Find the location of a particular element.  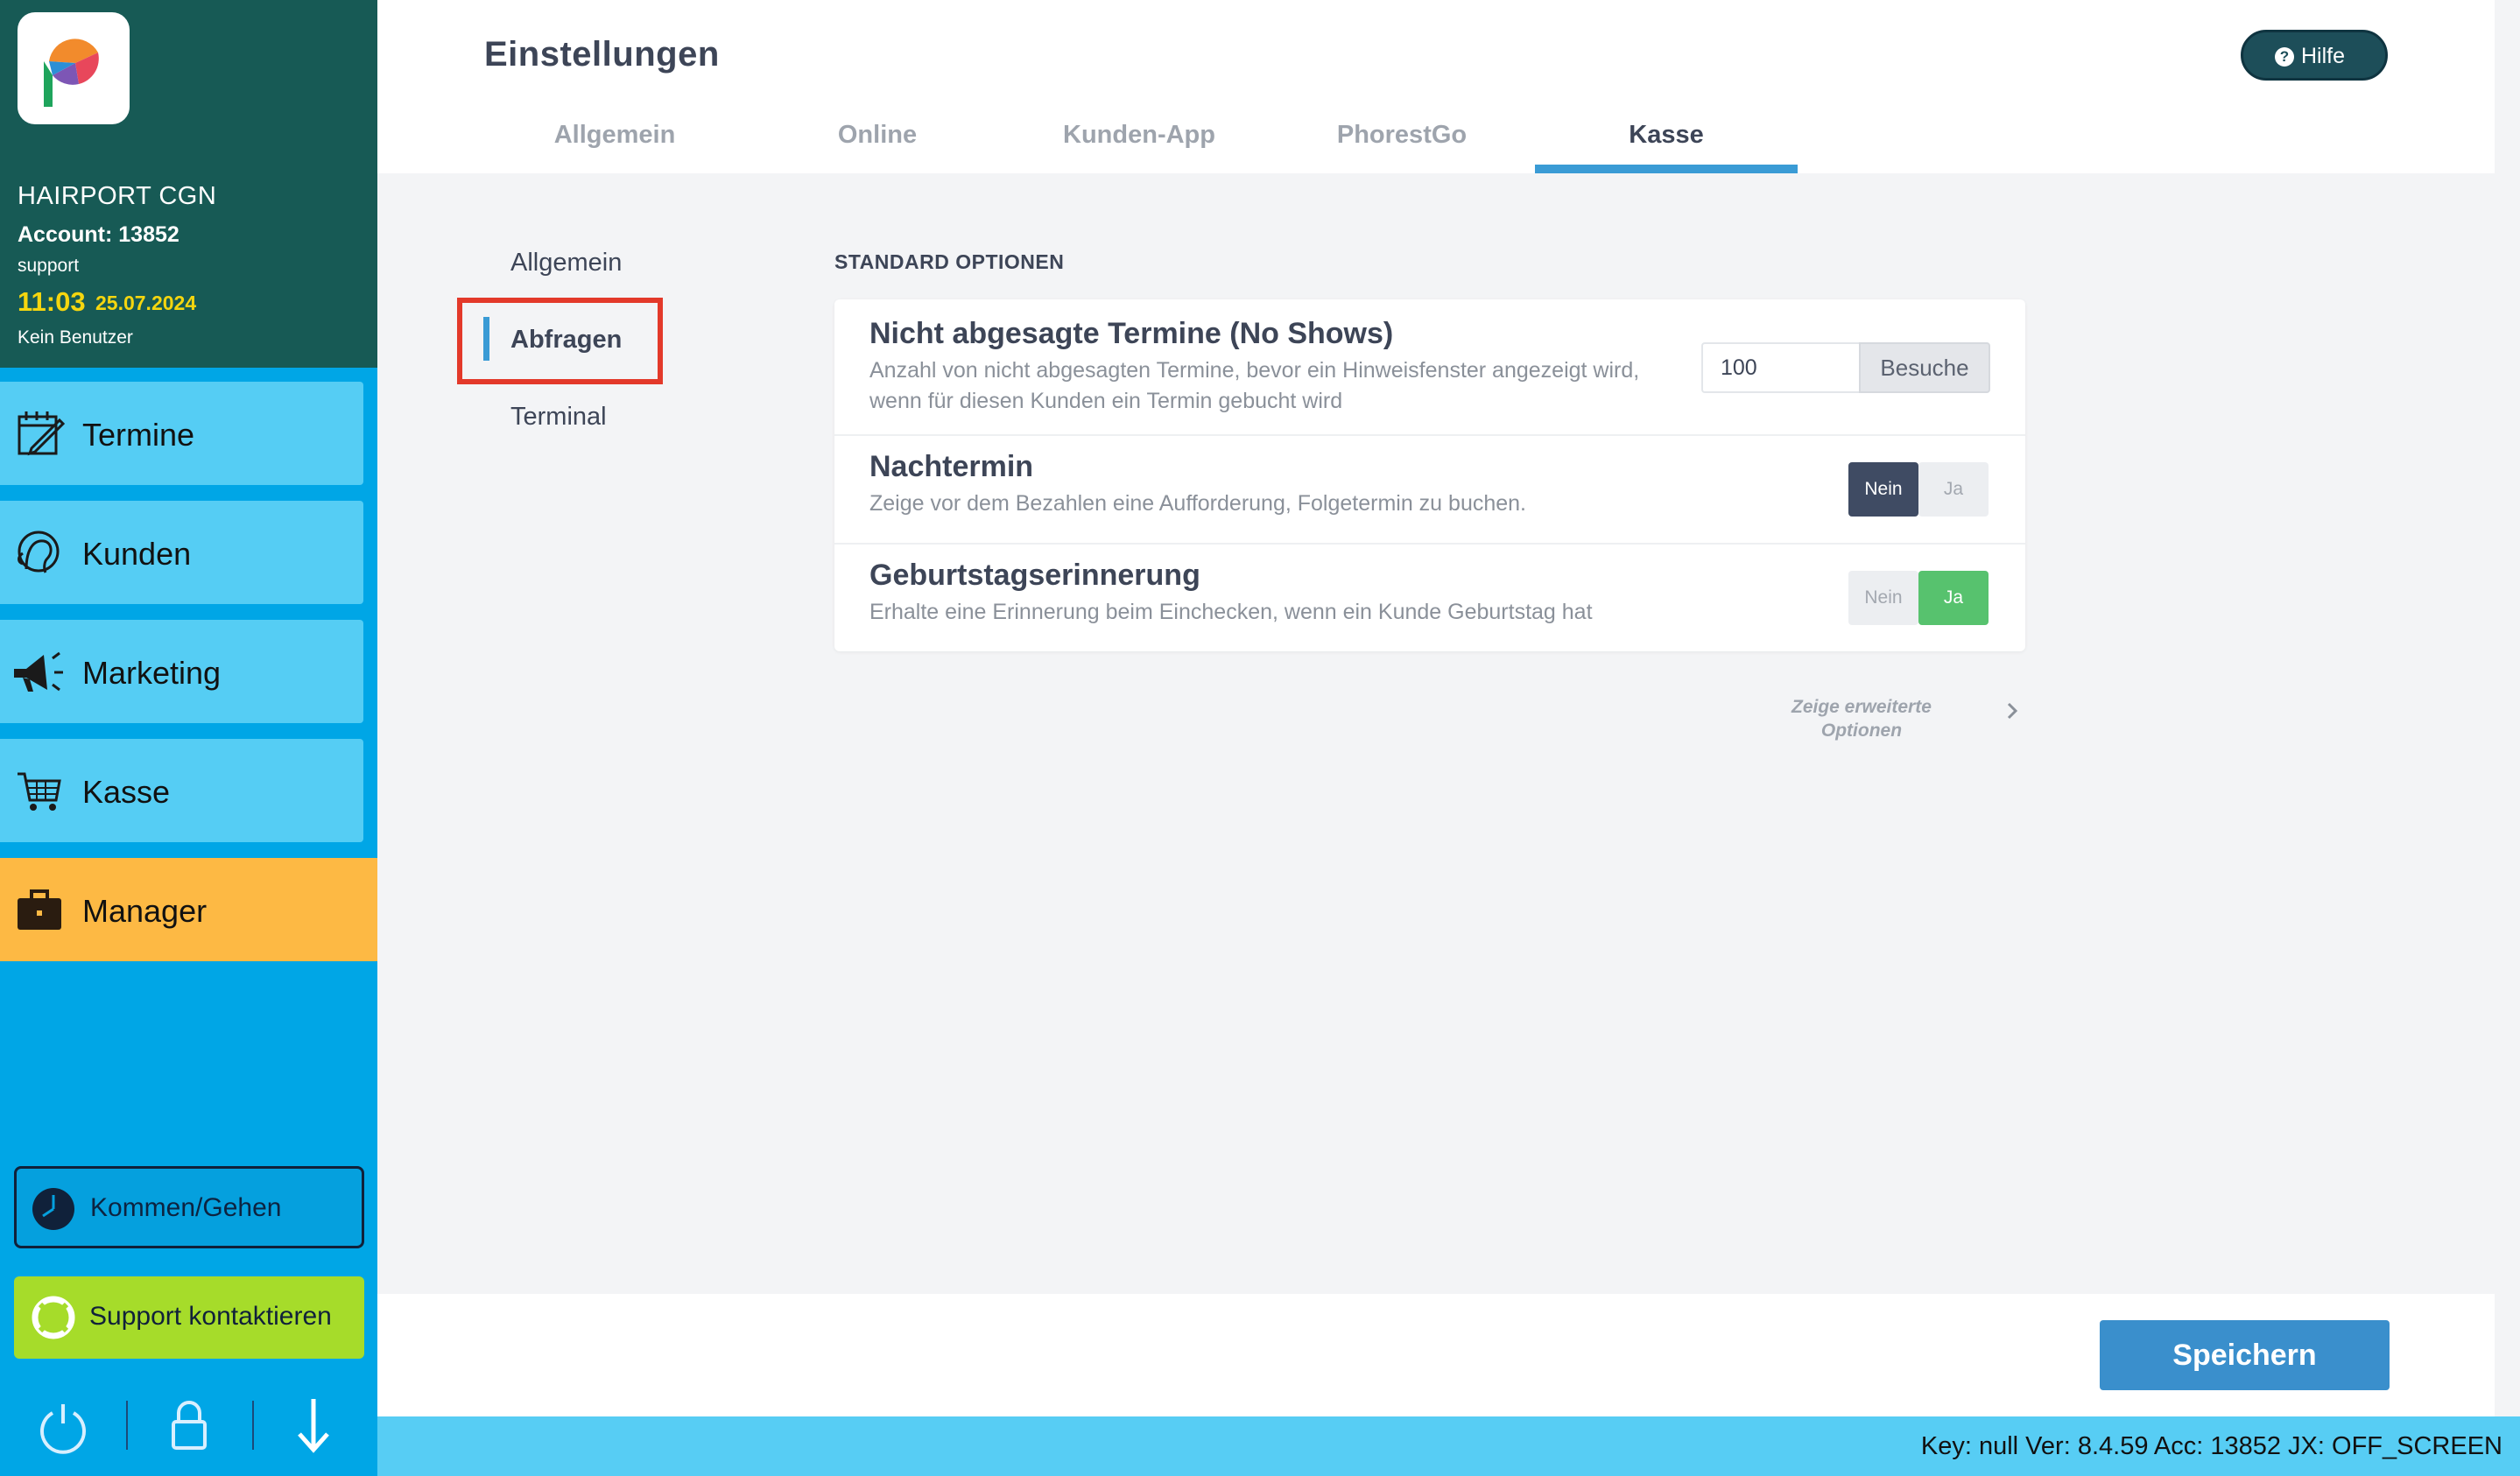

lock-button is located at coordinates (189, 1425).